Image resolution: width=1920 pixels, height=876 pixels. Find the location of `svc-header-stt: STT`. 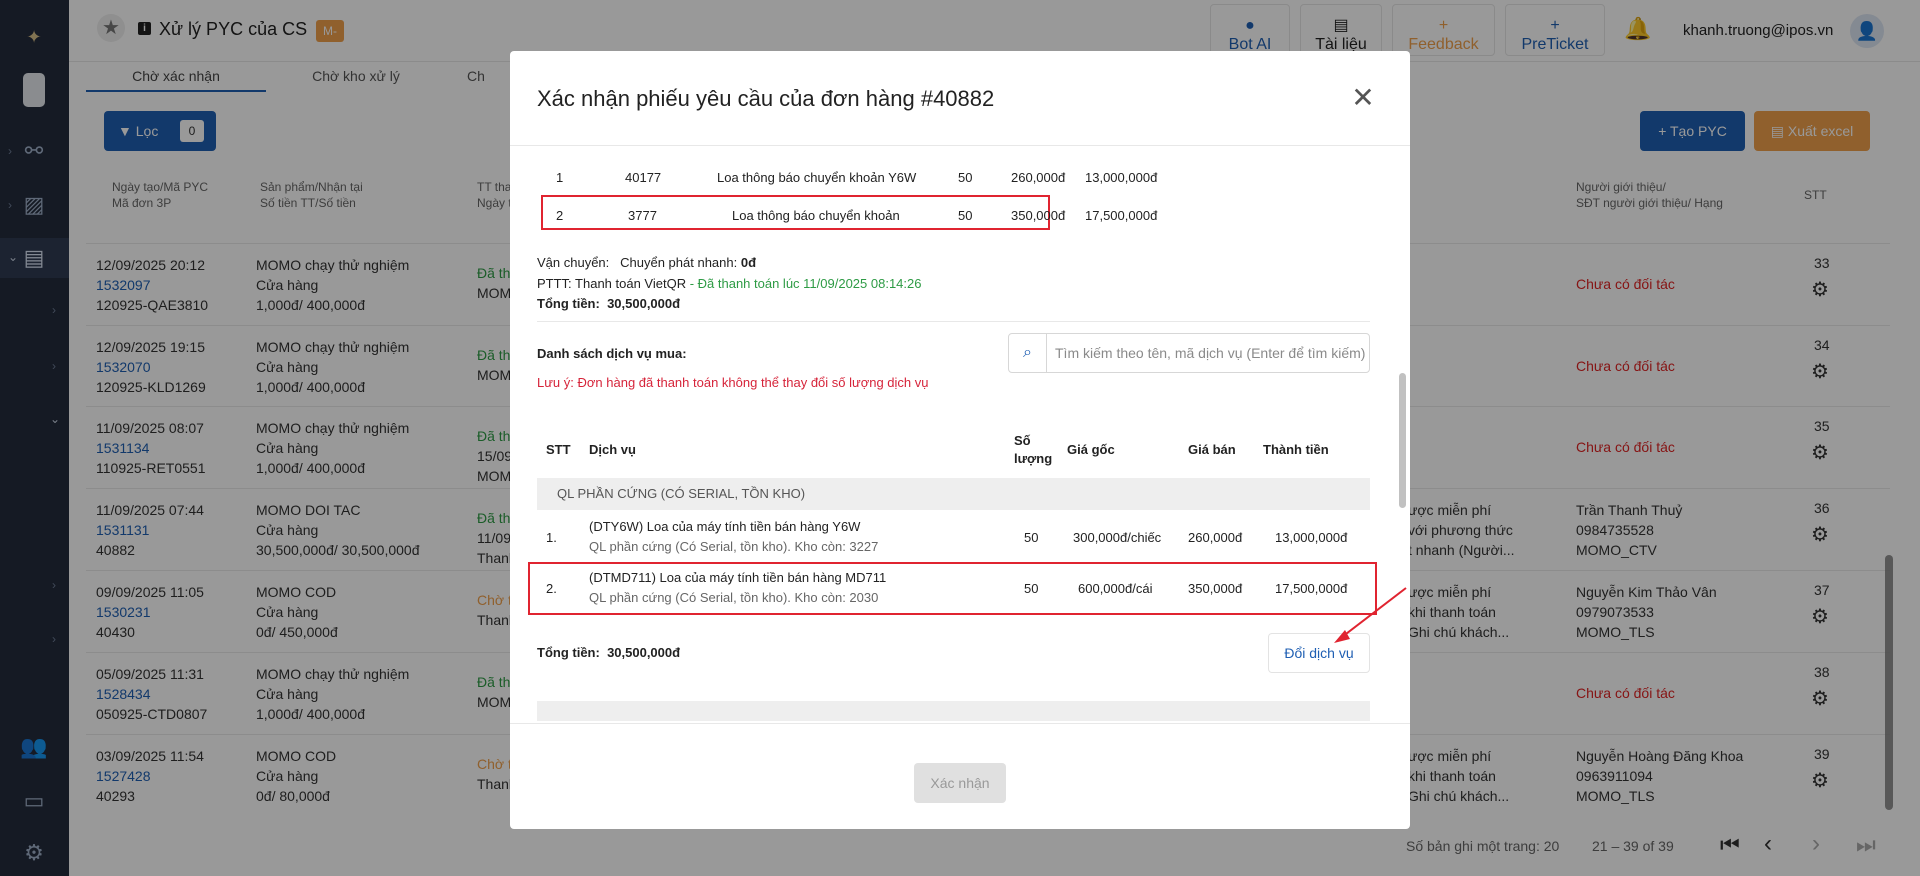

svc-header-stt: STT is located at coordinates (558, 449).